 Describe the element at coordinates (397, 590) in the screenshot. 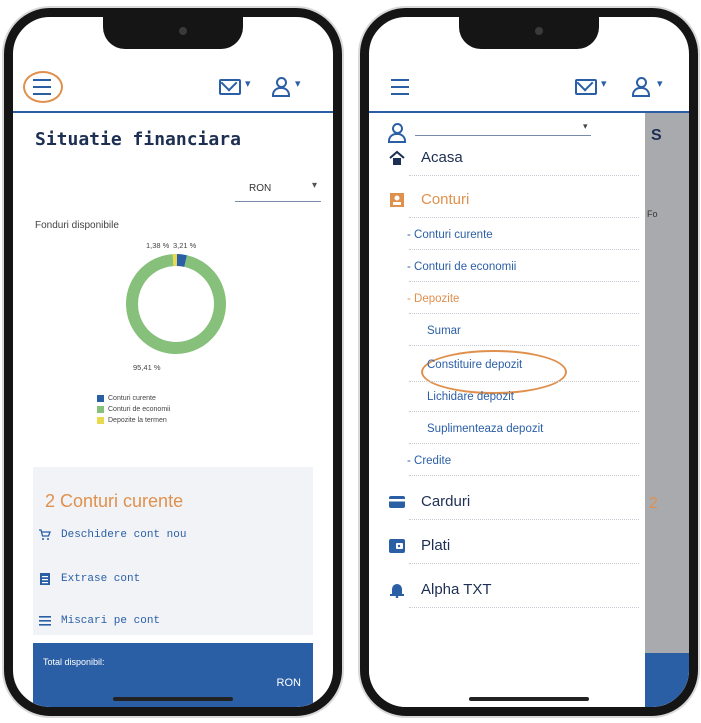

I see `bell-icon` at that location.